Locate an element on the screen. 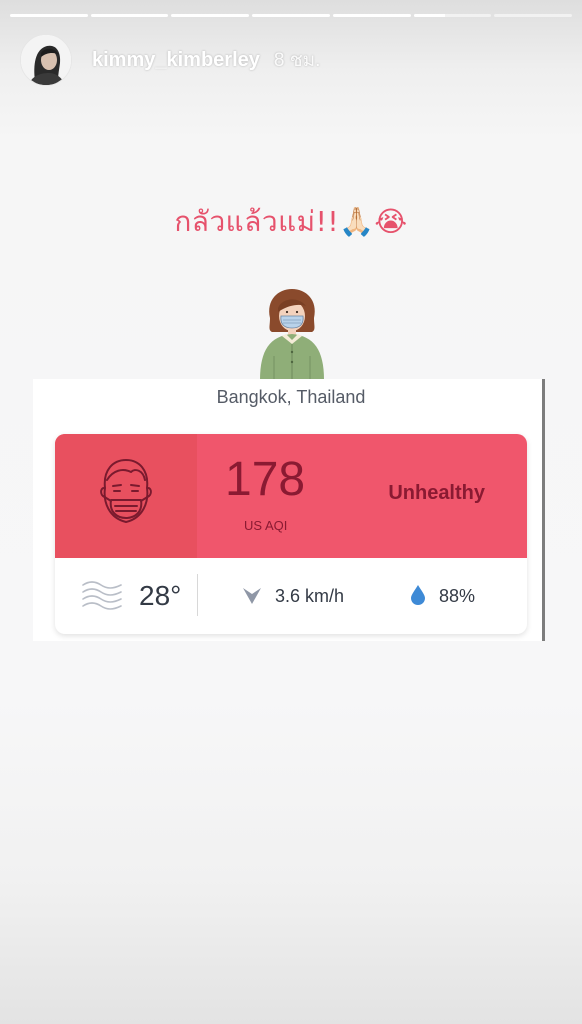 The image size is (582, 1024). story-progress-bar is located at coordinates (291, 15).